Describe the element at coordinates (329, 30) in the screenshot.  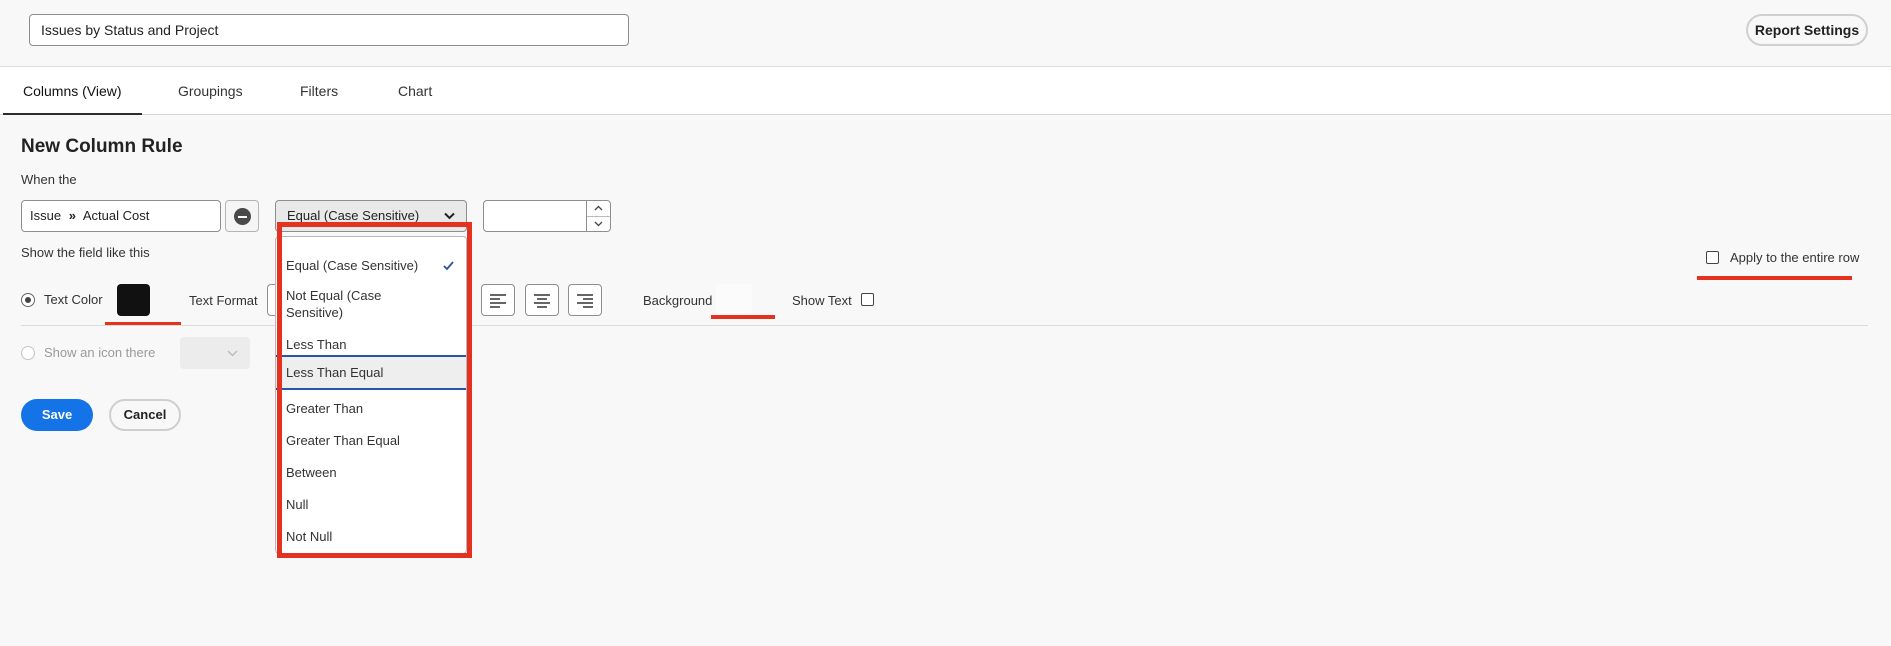
I see `report-title-input: Issues by Status and Project` at that location.